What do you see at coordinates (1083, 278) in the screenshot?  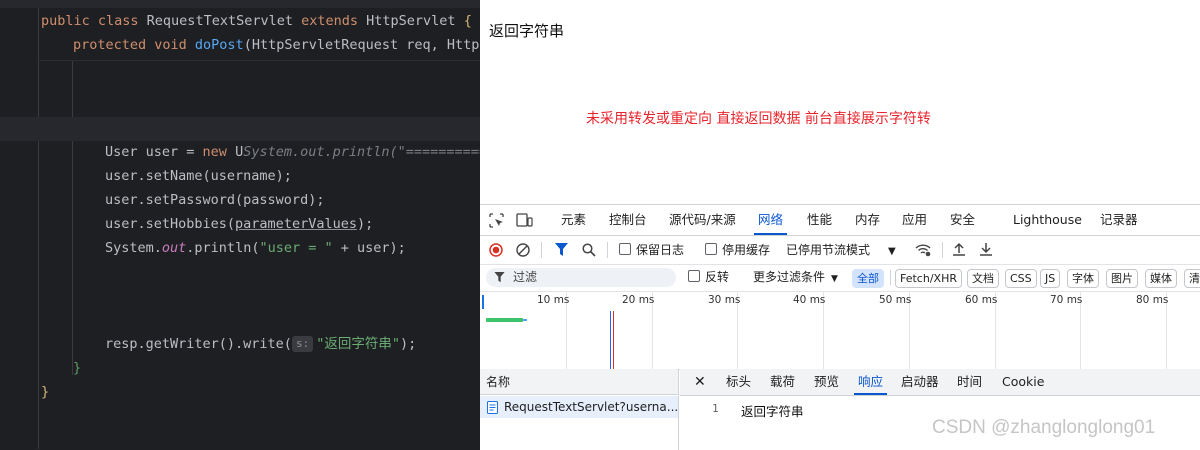 I see `filter-chip-font: 字体` at bounding box center [1083, 278].